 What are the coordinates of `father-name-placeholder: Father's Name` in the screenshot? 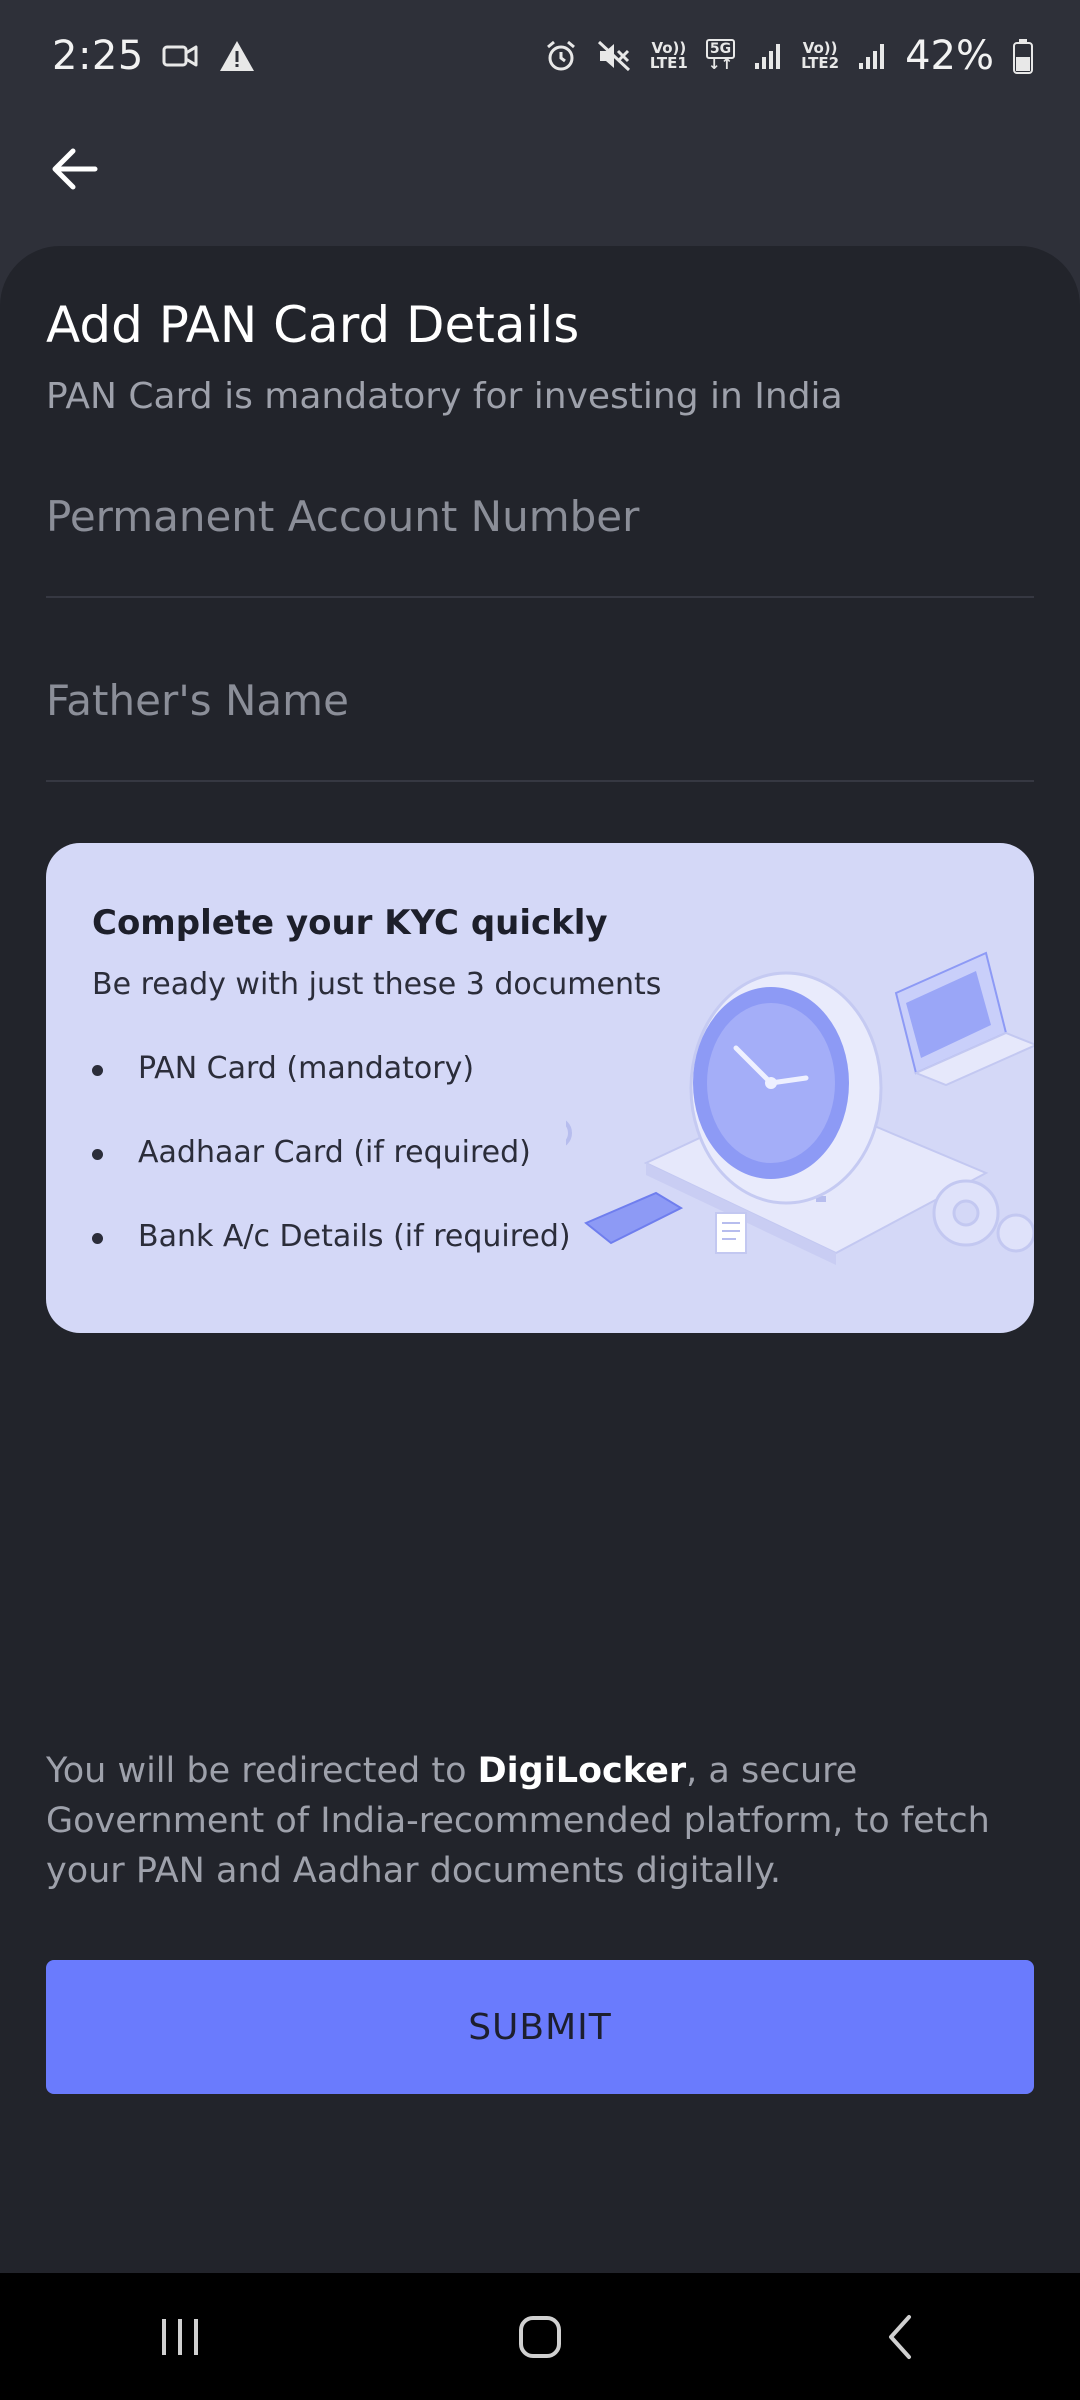 It's located at (197, 700).